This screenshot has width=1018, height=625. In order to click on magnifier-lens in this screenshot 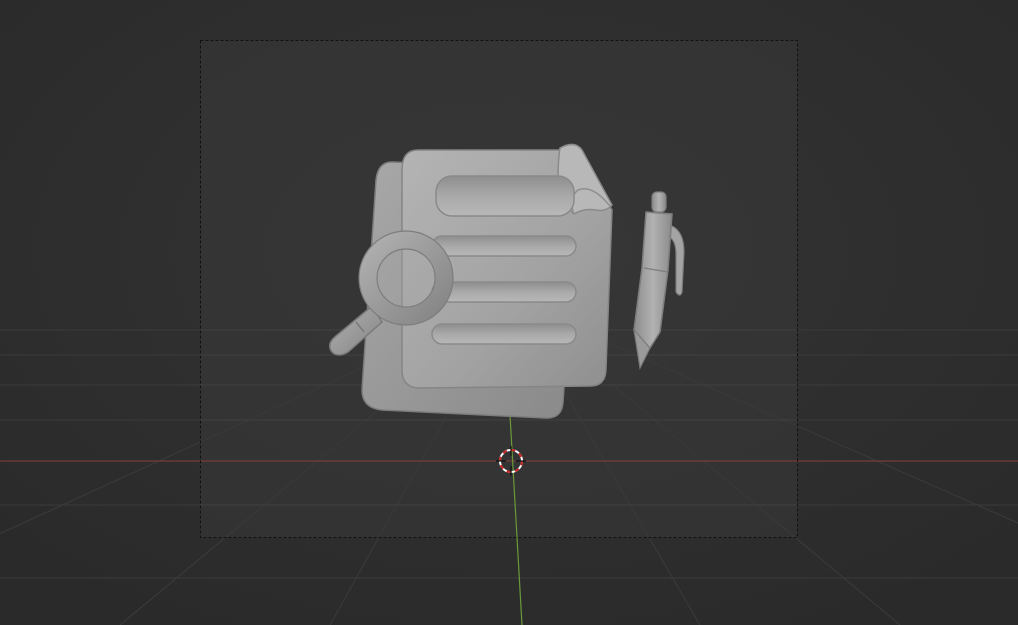, I will do `click(406, 278)`.